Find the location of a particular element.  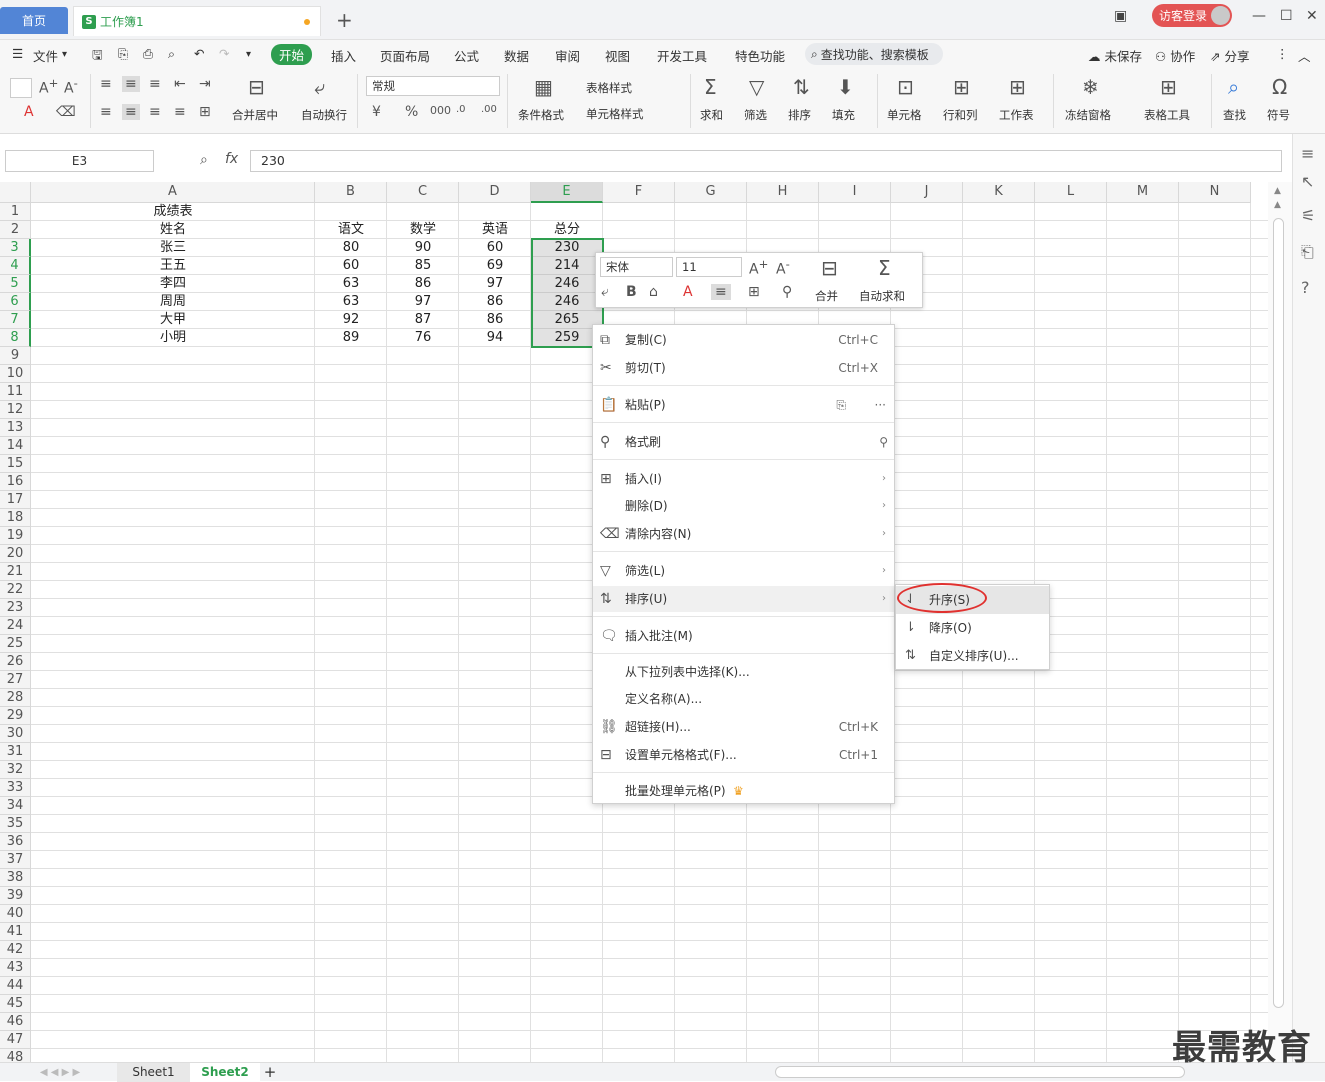

row-header-30: 30 is located at coordinates (15, 734).